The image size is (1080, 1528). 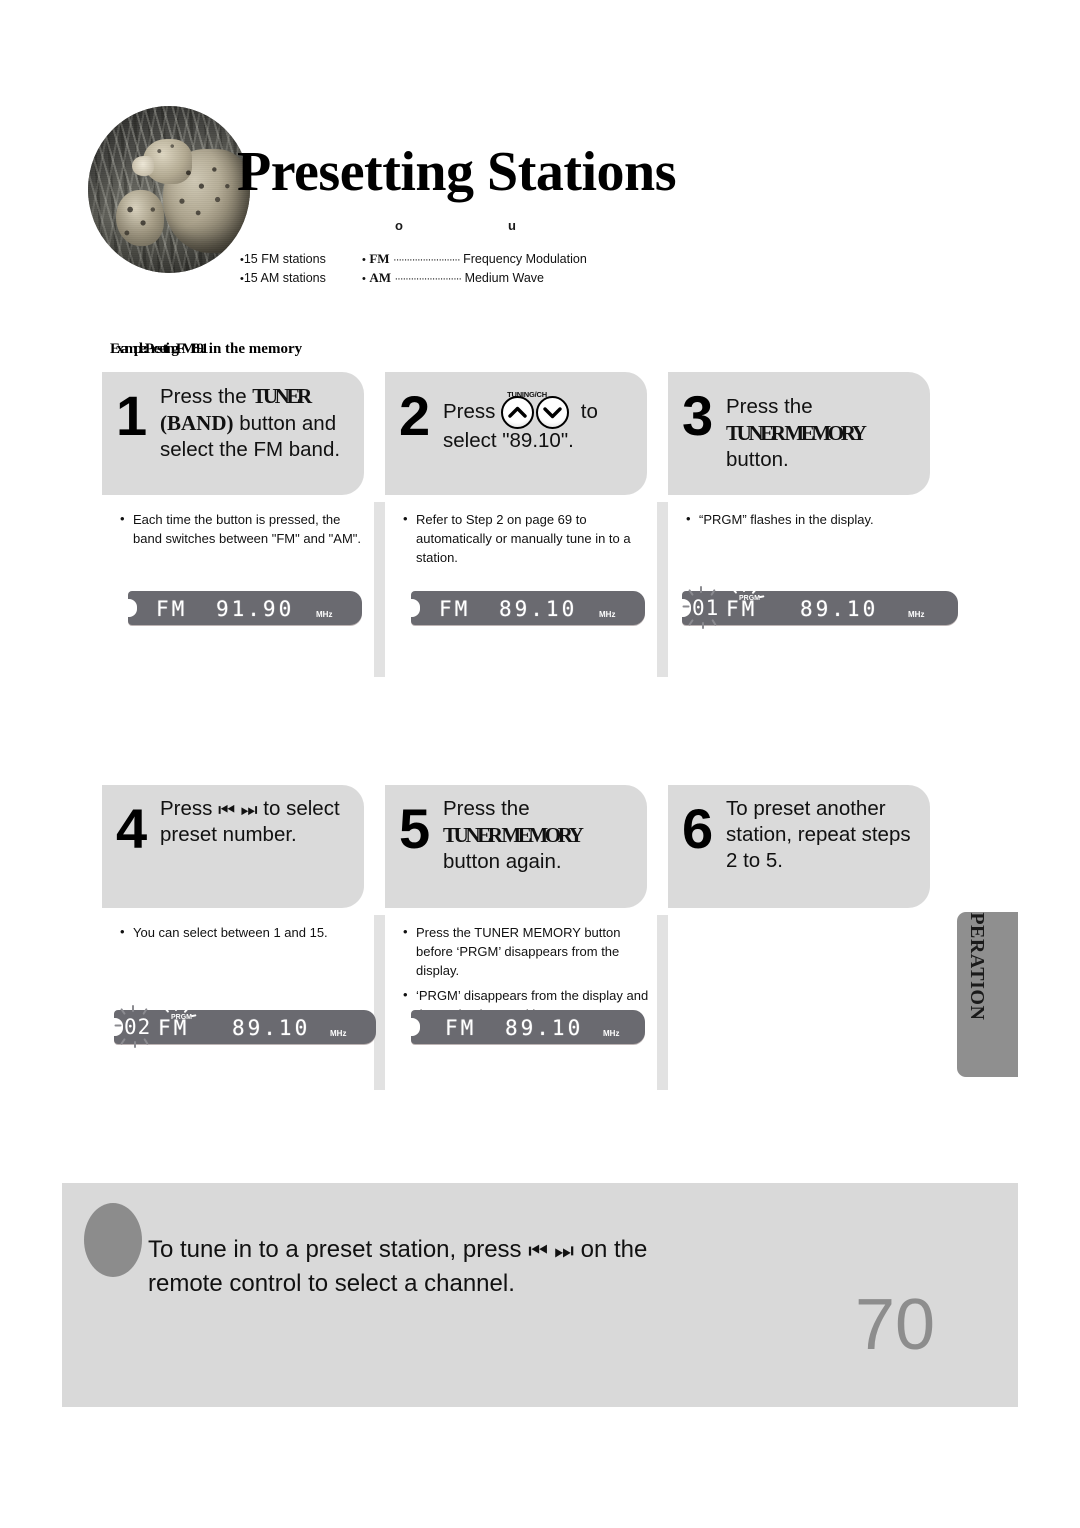 What do you see at coordinates (610, 1249) in the screenshot?
I see `footer-text-after: on the` at bounding box center [610, 1249].